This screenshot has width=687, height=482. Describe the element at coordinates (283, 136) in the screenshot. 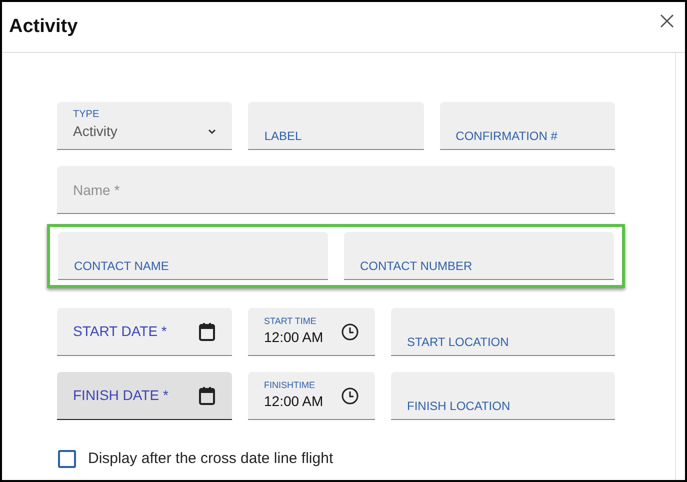

I see `field-label: LABEL` at that location.